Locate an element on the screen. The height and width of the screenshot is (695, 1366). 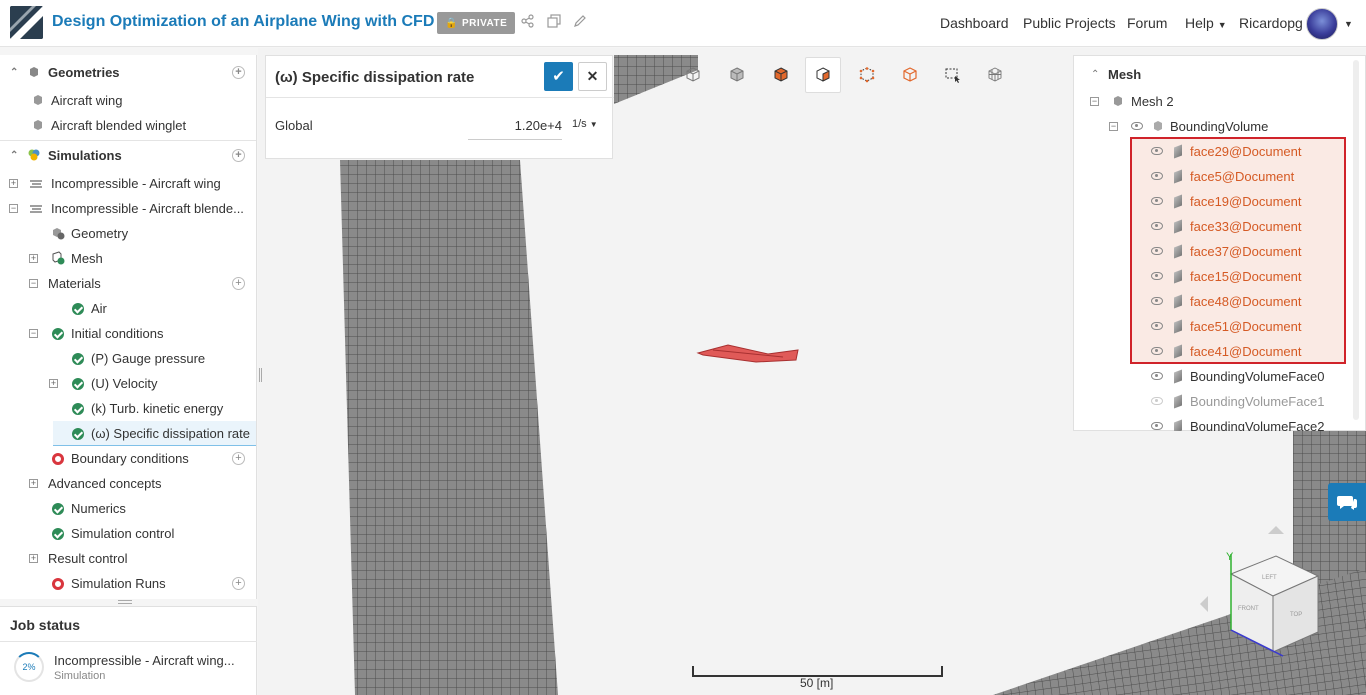
scene-scrollbar is located at coordinates (1356, 240).